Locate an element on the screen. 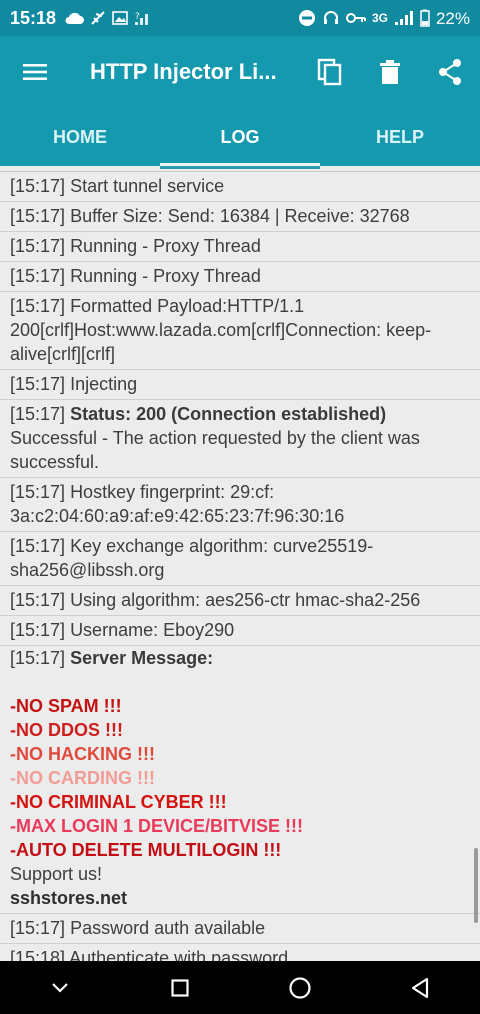  status-text: Status: 200 (Connection established) is located at coordinates (228, 414).